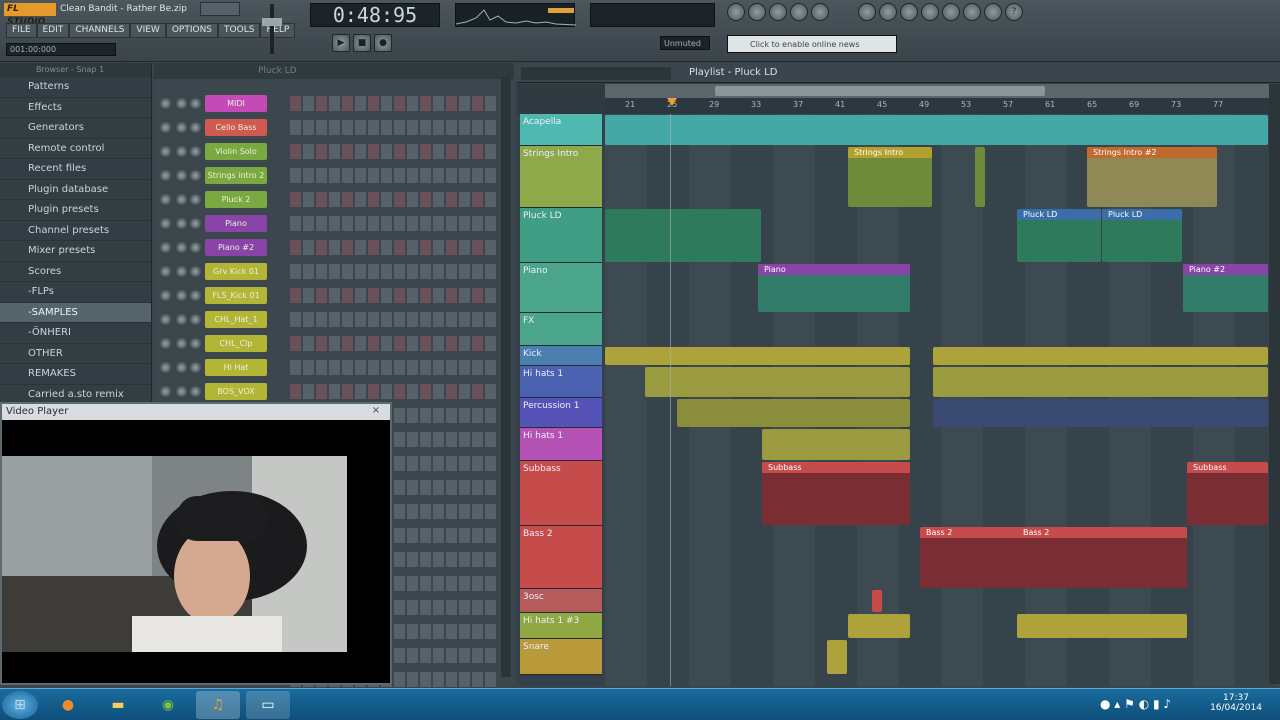 This screenshot has width=1280, height=720. I want to click on browser-item: REMAKES, so click(75, 374).